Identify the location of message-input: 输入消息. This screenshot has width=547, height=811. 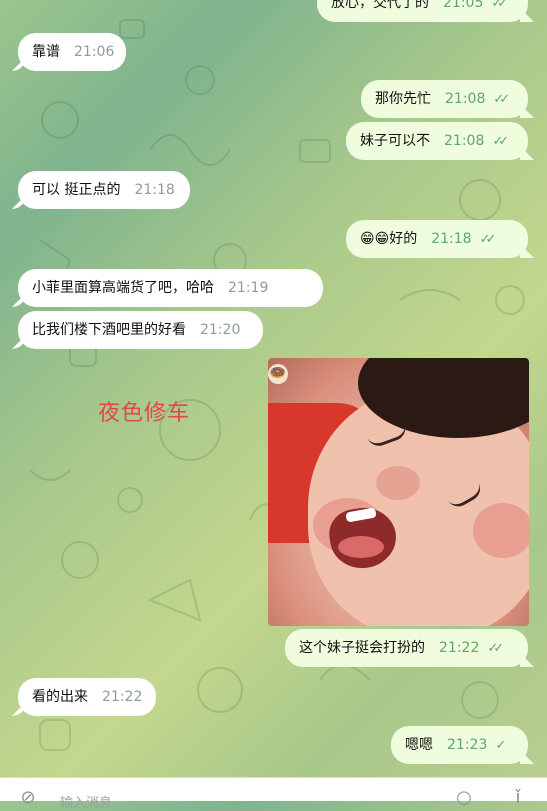
(86, 801).